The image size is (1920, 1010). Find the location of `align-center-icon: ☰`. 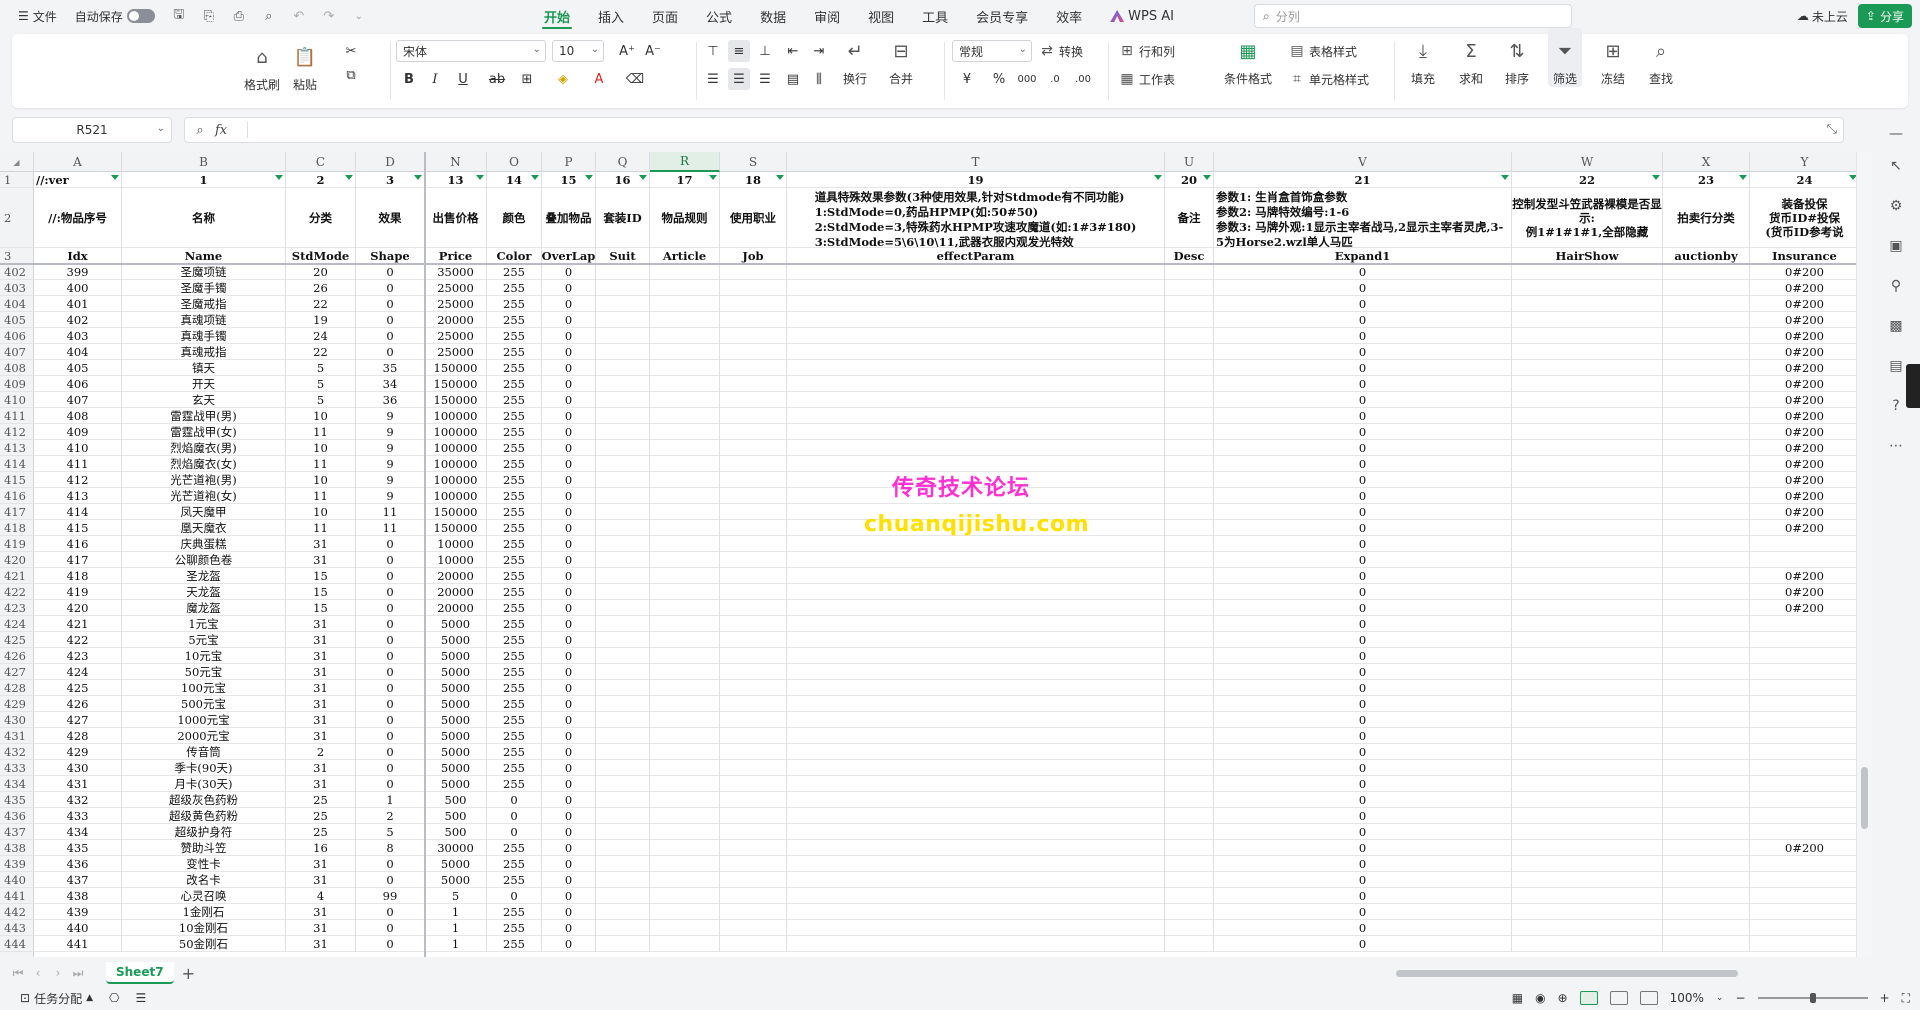

align-center-icon: ☰ is located at coordinates (739, 79).